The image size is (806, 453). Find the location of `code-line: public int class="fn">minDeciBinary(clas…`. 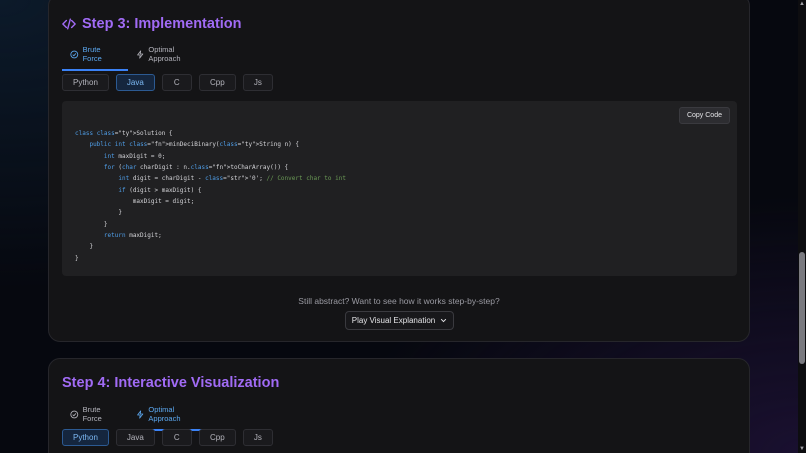

code-line: public int class="fn">minDeciBinary(clas… is located at coordinates (194, 145).